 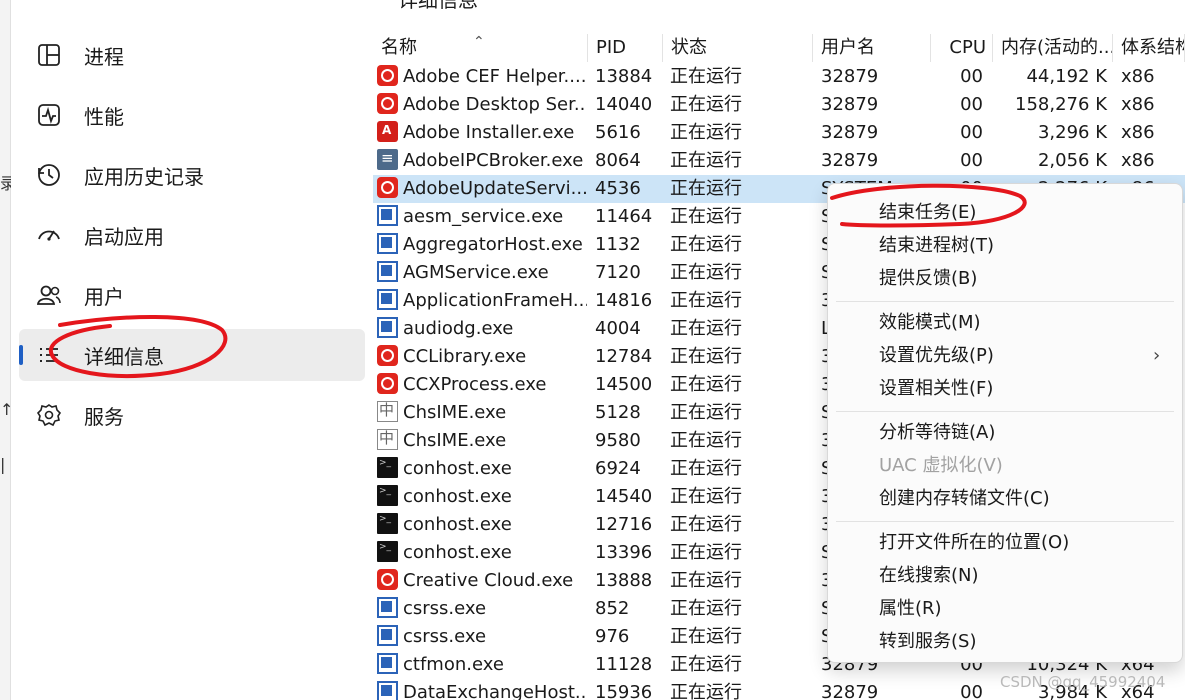 I want to click on column-header-status: 状态, so click(x=738, y=48).